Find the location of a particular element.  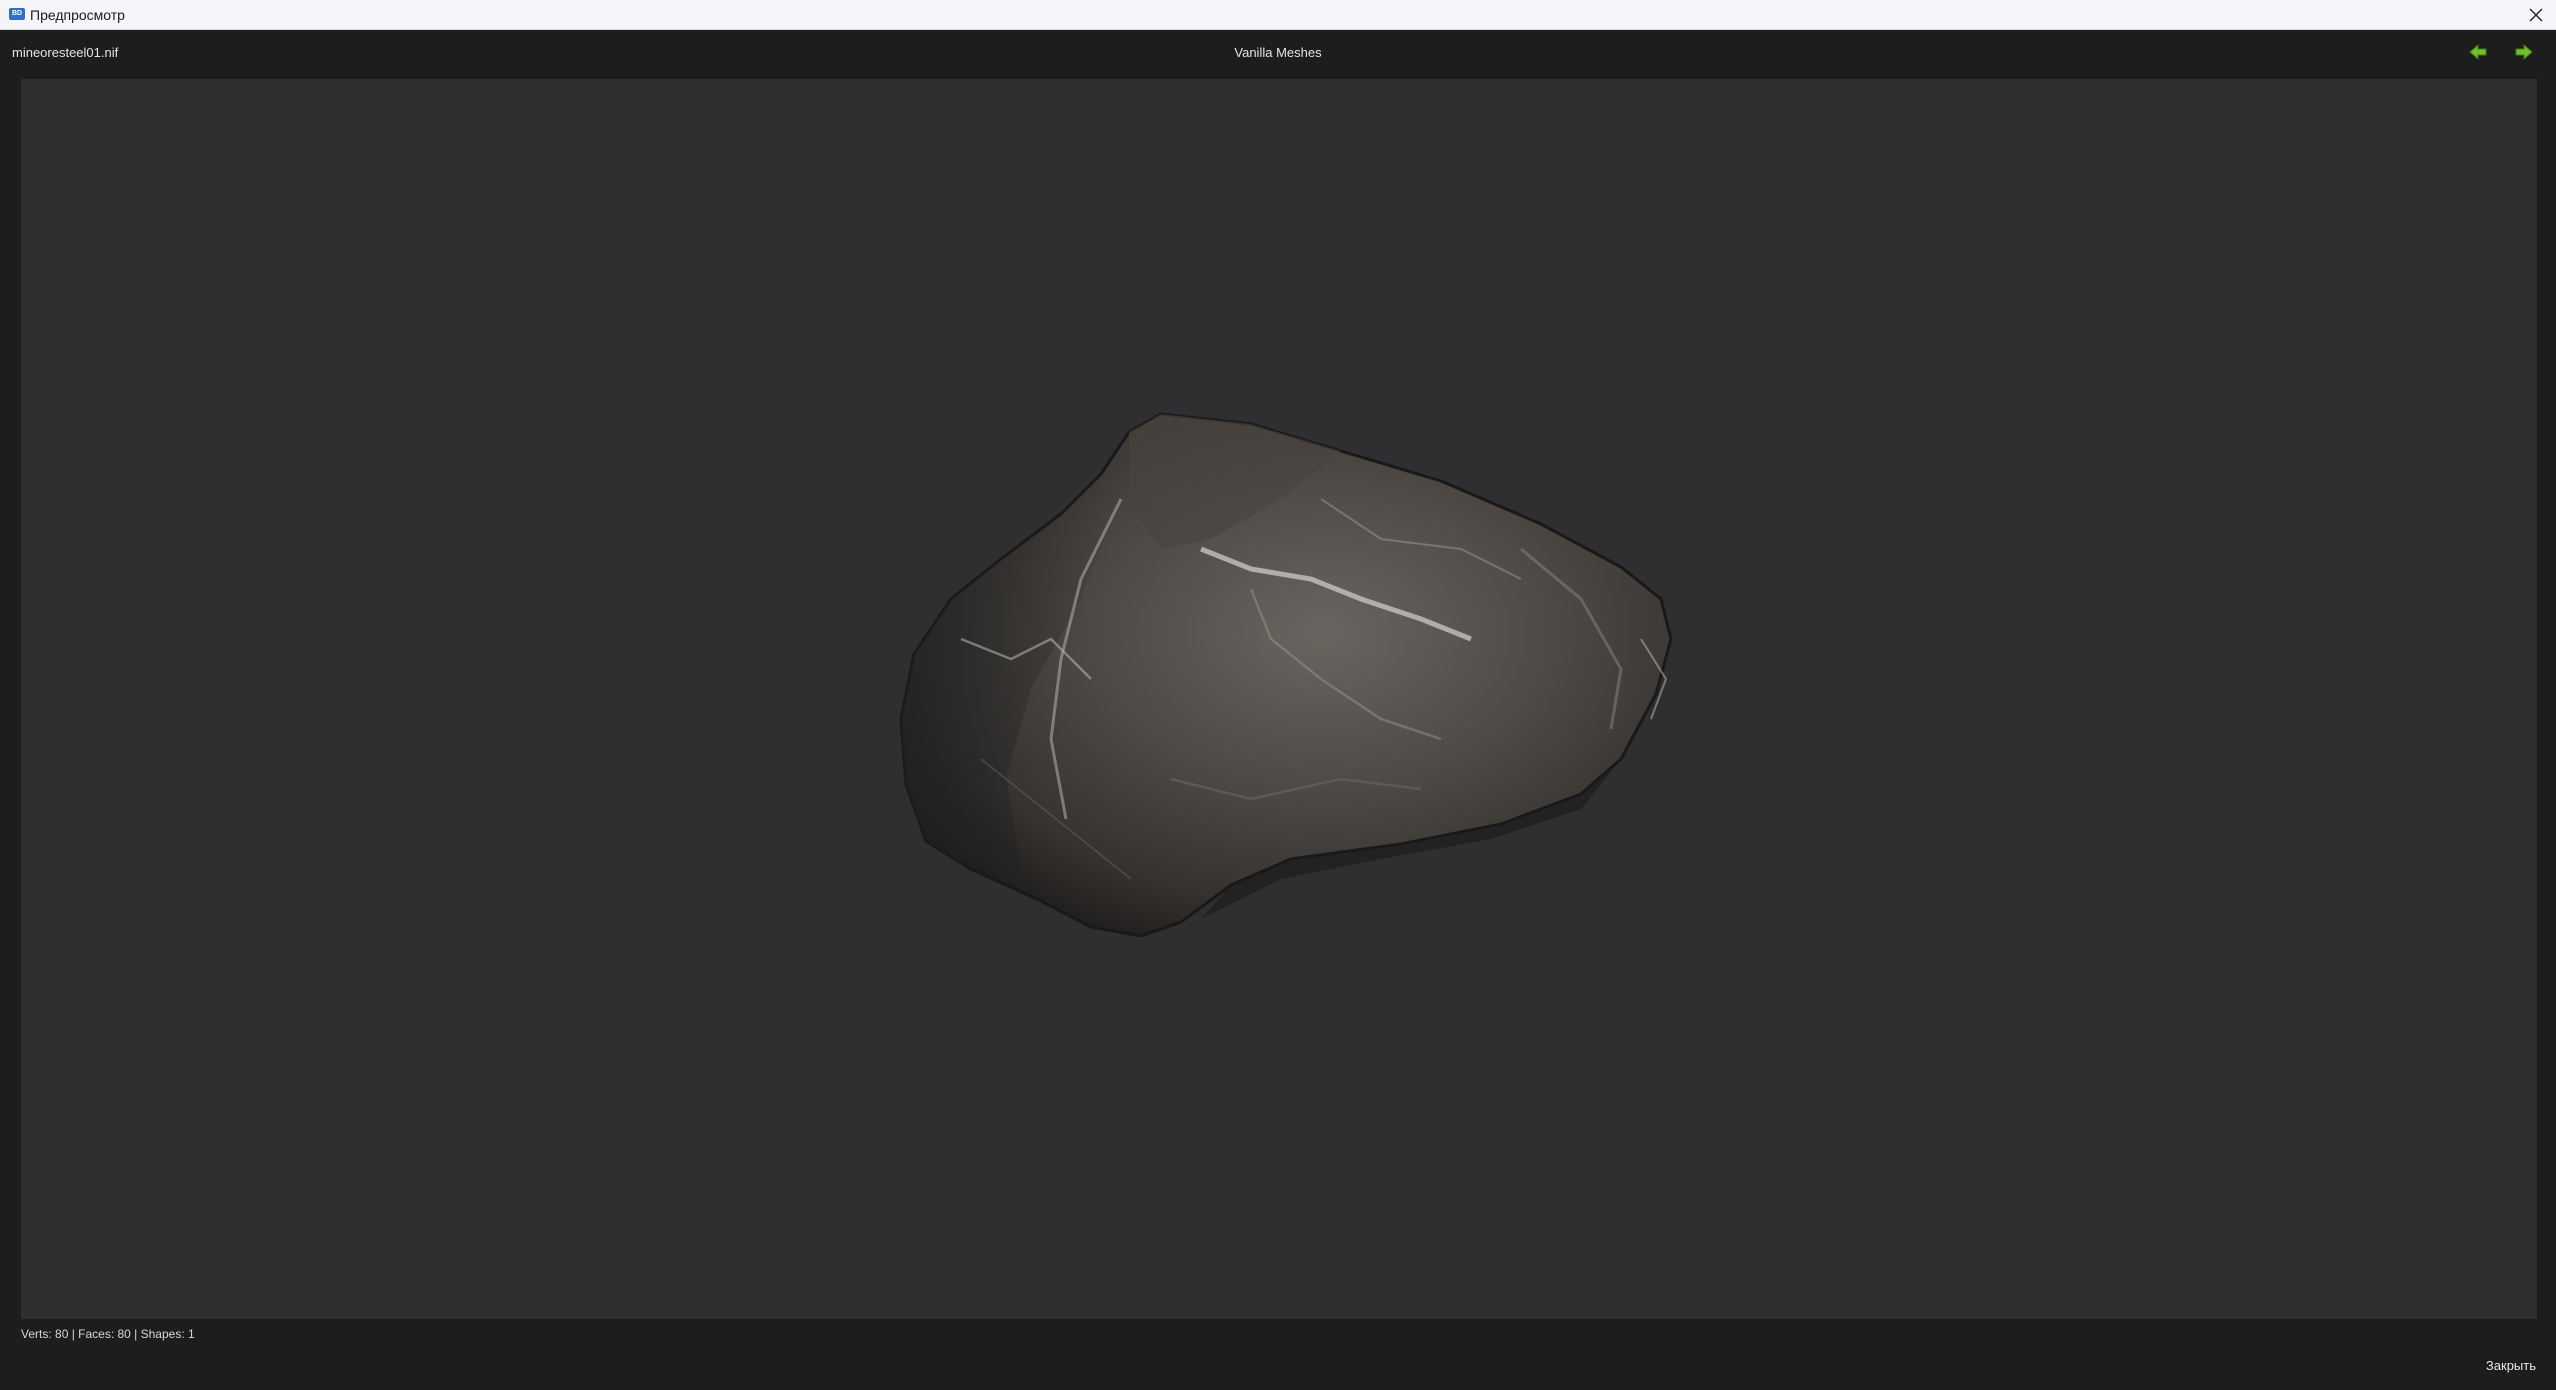

next-button is located at coordinates (2524, 52).